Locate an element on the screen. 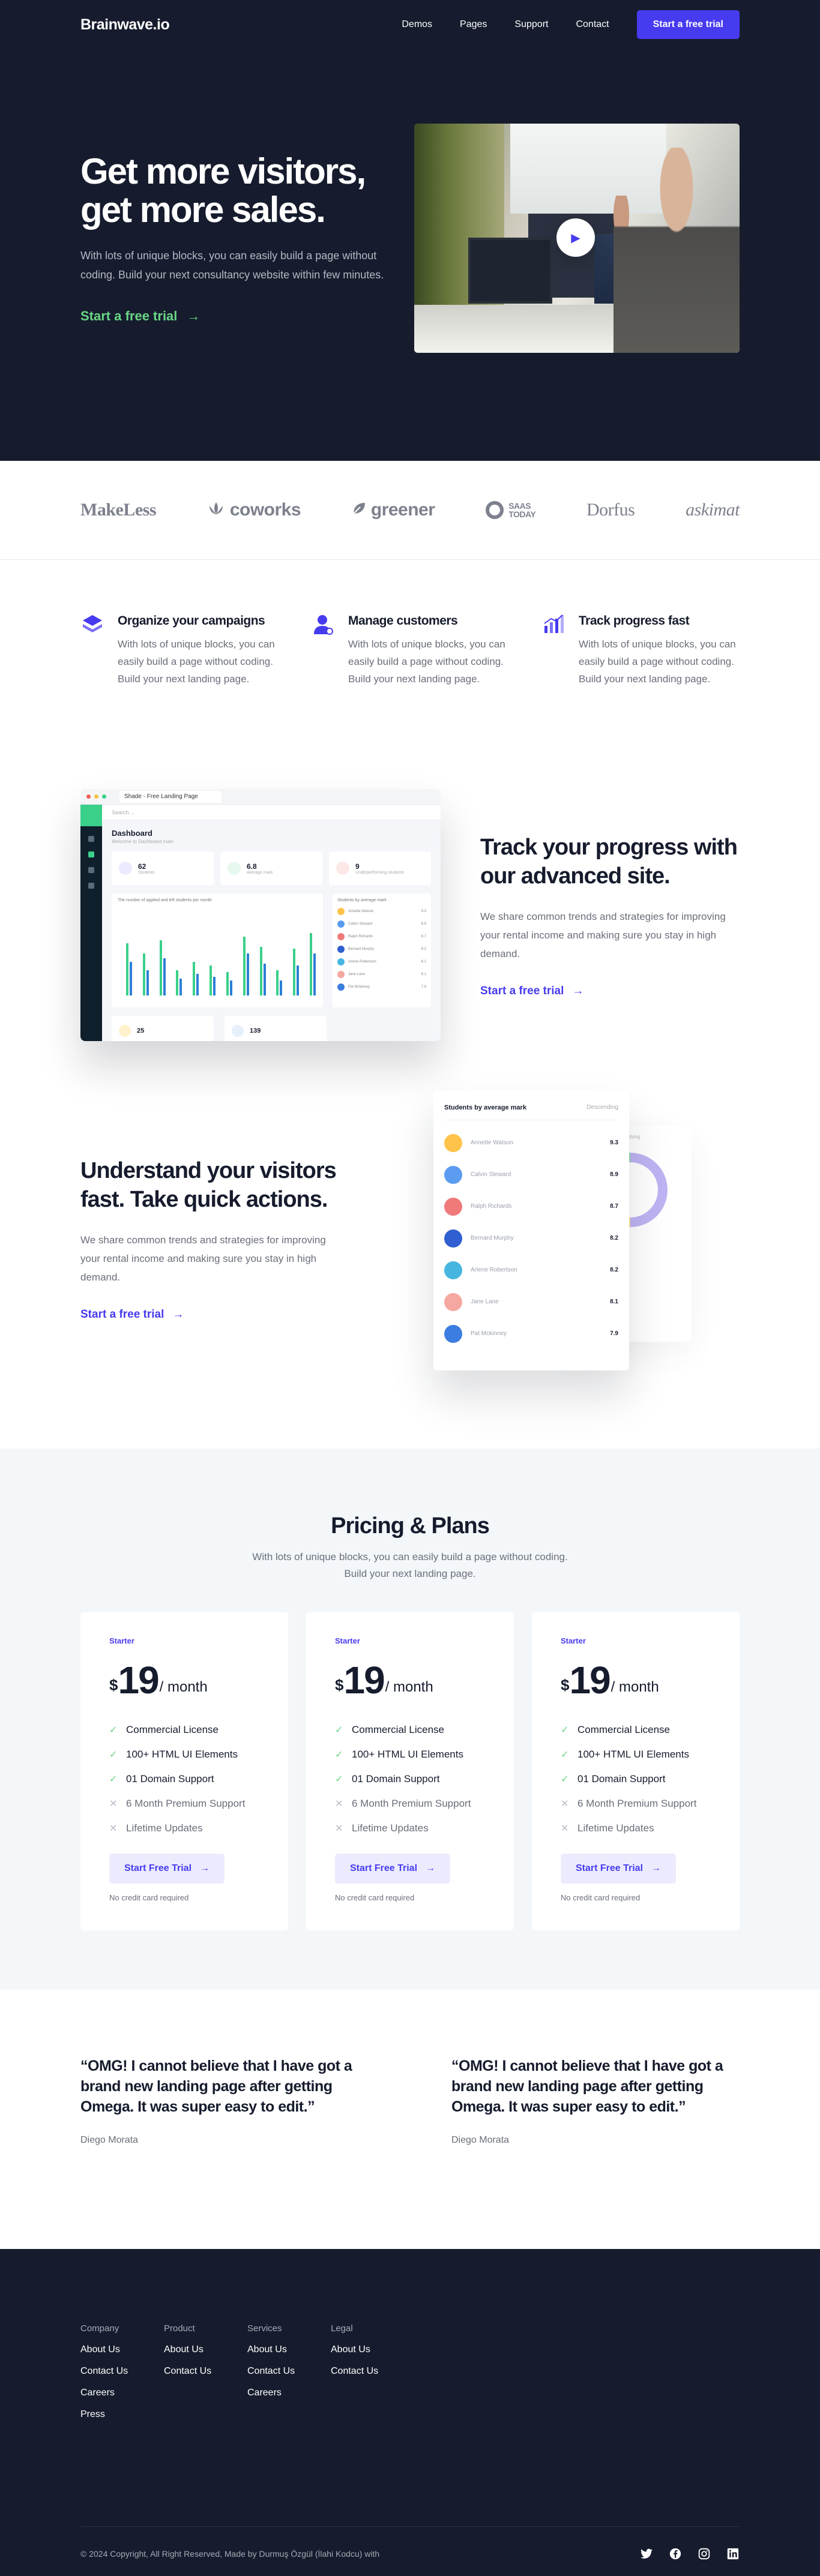  stat-card: 62 Students is located at coordinates (163, 868).